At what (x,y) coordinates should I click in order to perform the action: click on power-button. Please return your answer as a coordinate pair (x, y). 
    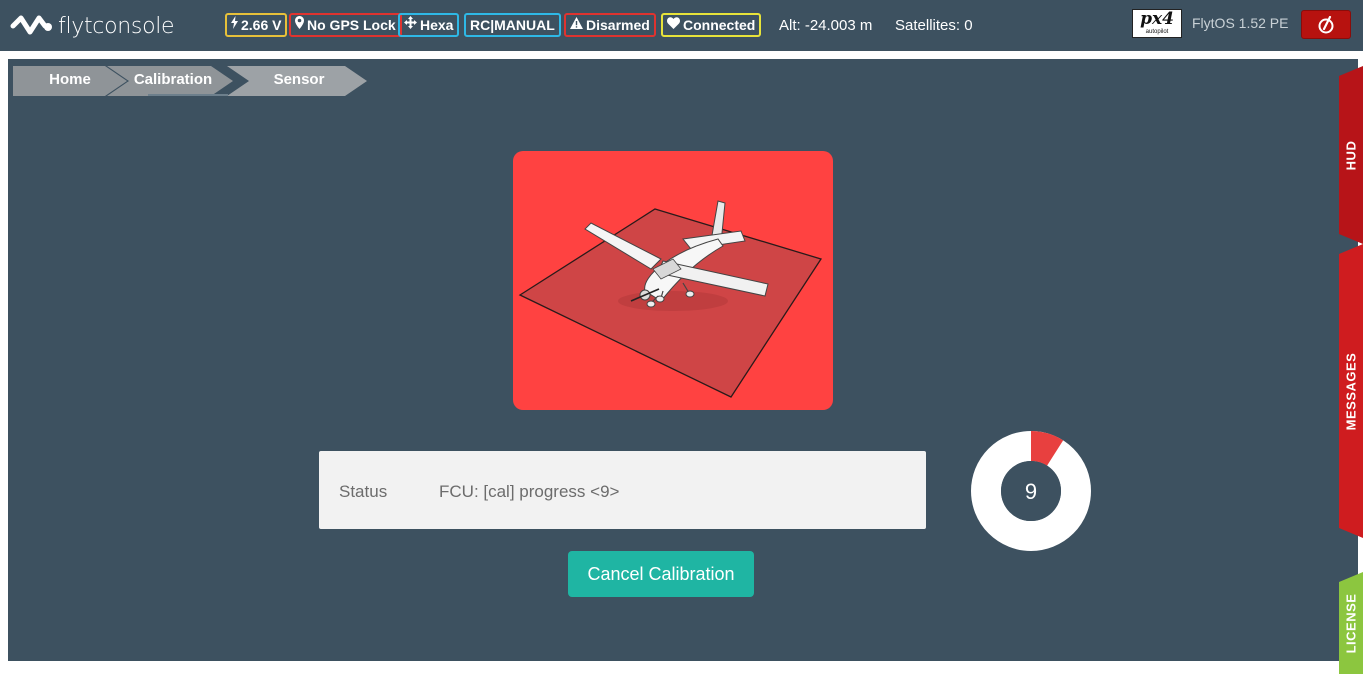
    Looking at the image, I should click on (1326, 24).